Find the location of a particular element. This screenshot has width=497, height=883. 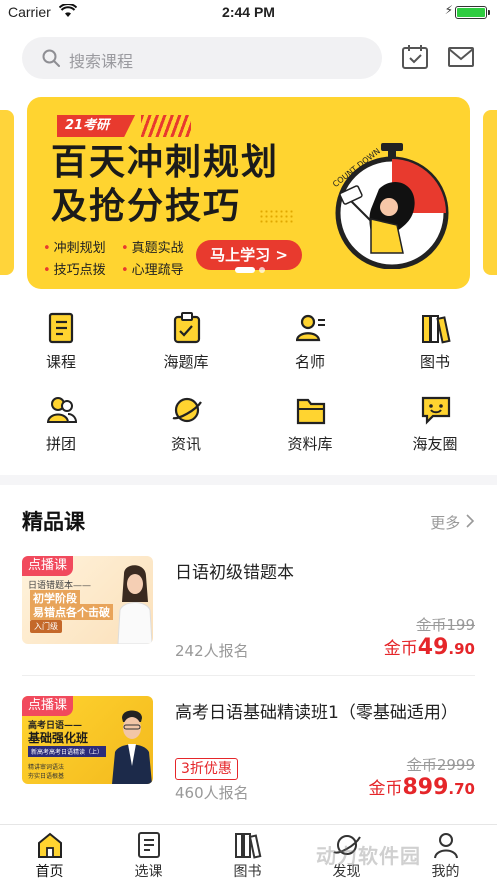

price-decimal: .70 is located at coordinates (461, 789).